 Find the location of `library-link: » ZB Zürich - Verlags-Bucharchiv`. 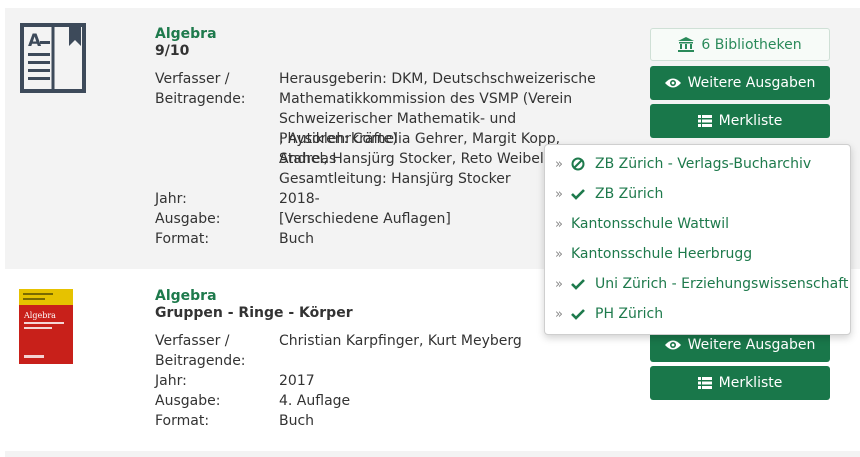

library-link: » ZB Zürich - Verlags-Bucharchiv is located at coordinates (683, 164).